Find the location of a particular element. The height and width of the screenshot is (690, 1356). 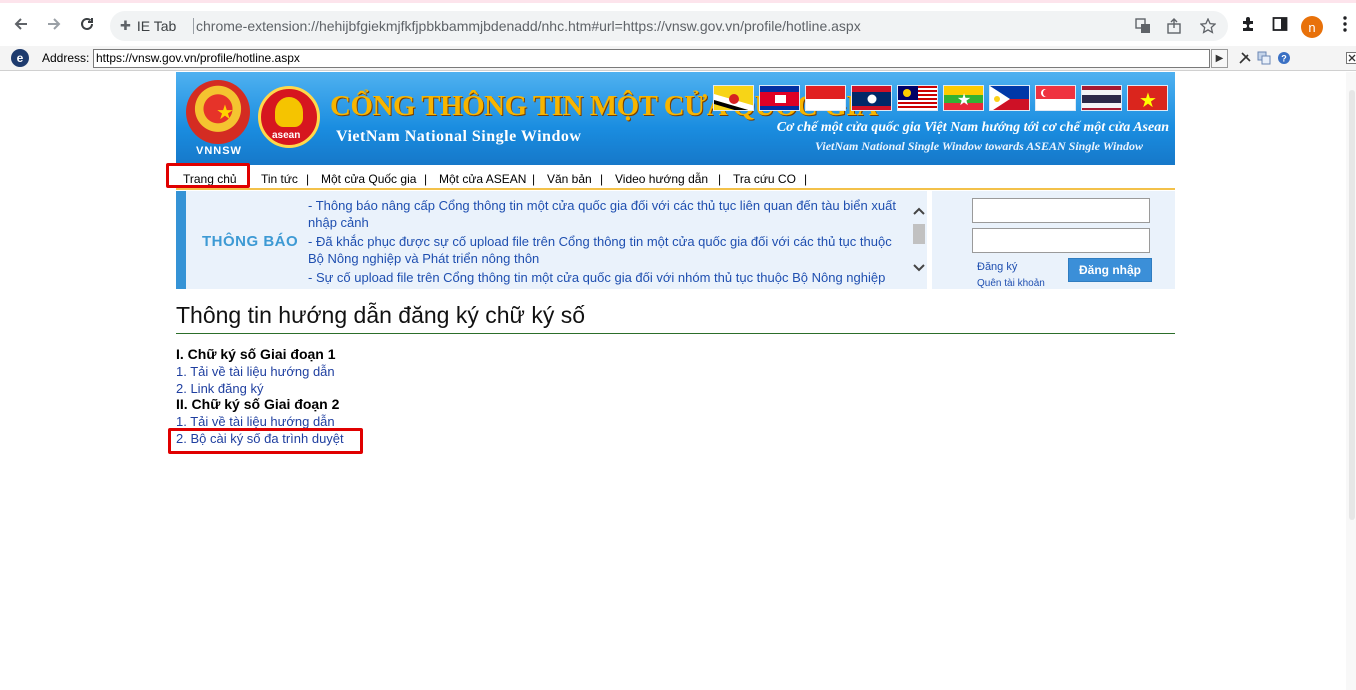

omnibox-separator is located at coordinates (193, 26).